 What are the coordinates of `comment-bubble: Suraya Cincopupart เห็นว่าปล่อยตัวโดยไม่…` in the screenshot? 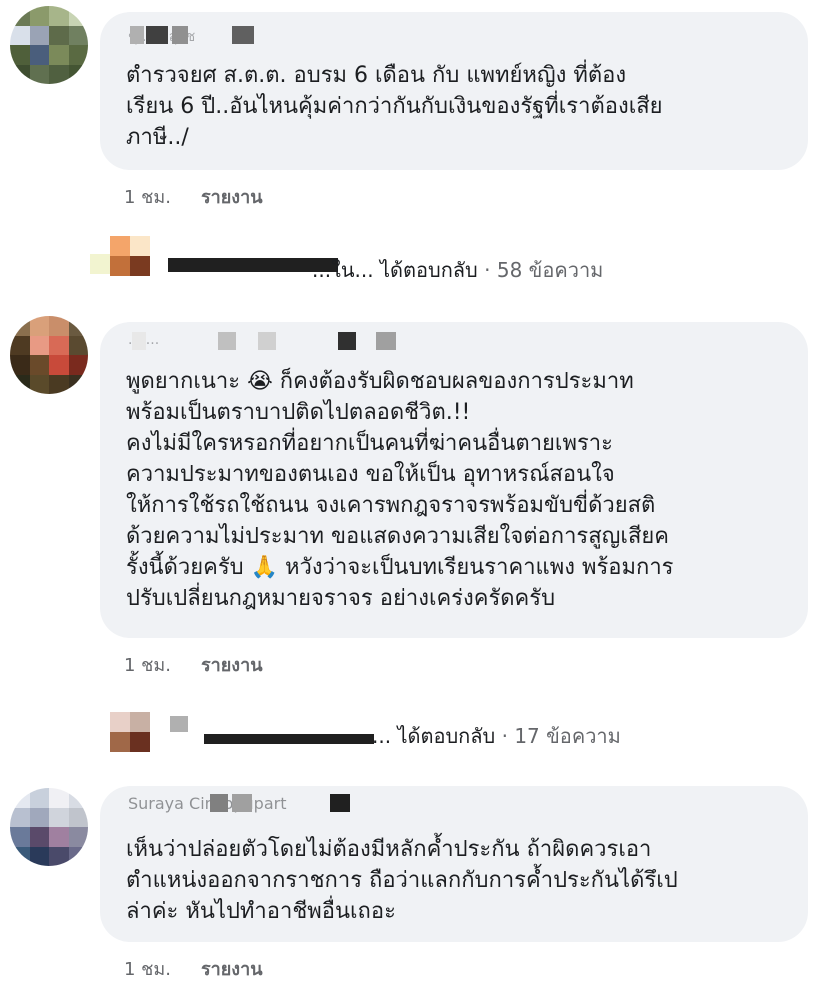 It's located at (454, 864).